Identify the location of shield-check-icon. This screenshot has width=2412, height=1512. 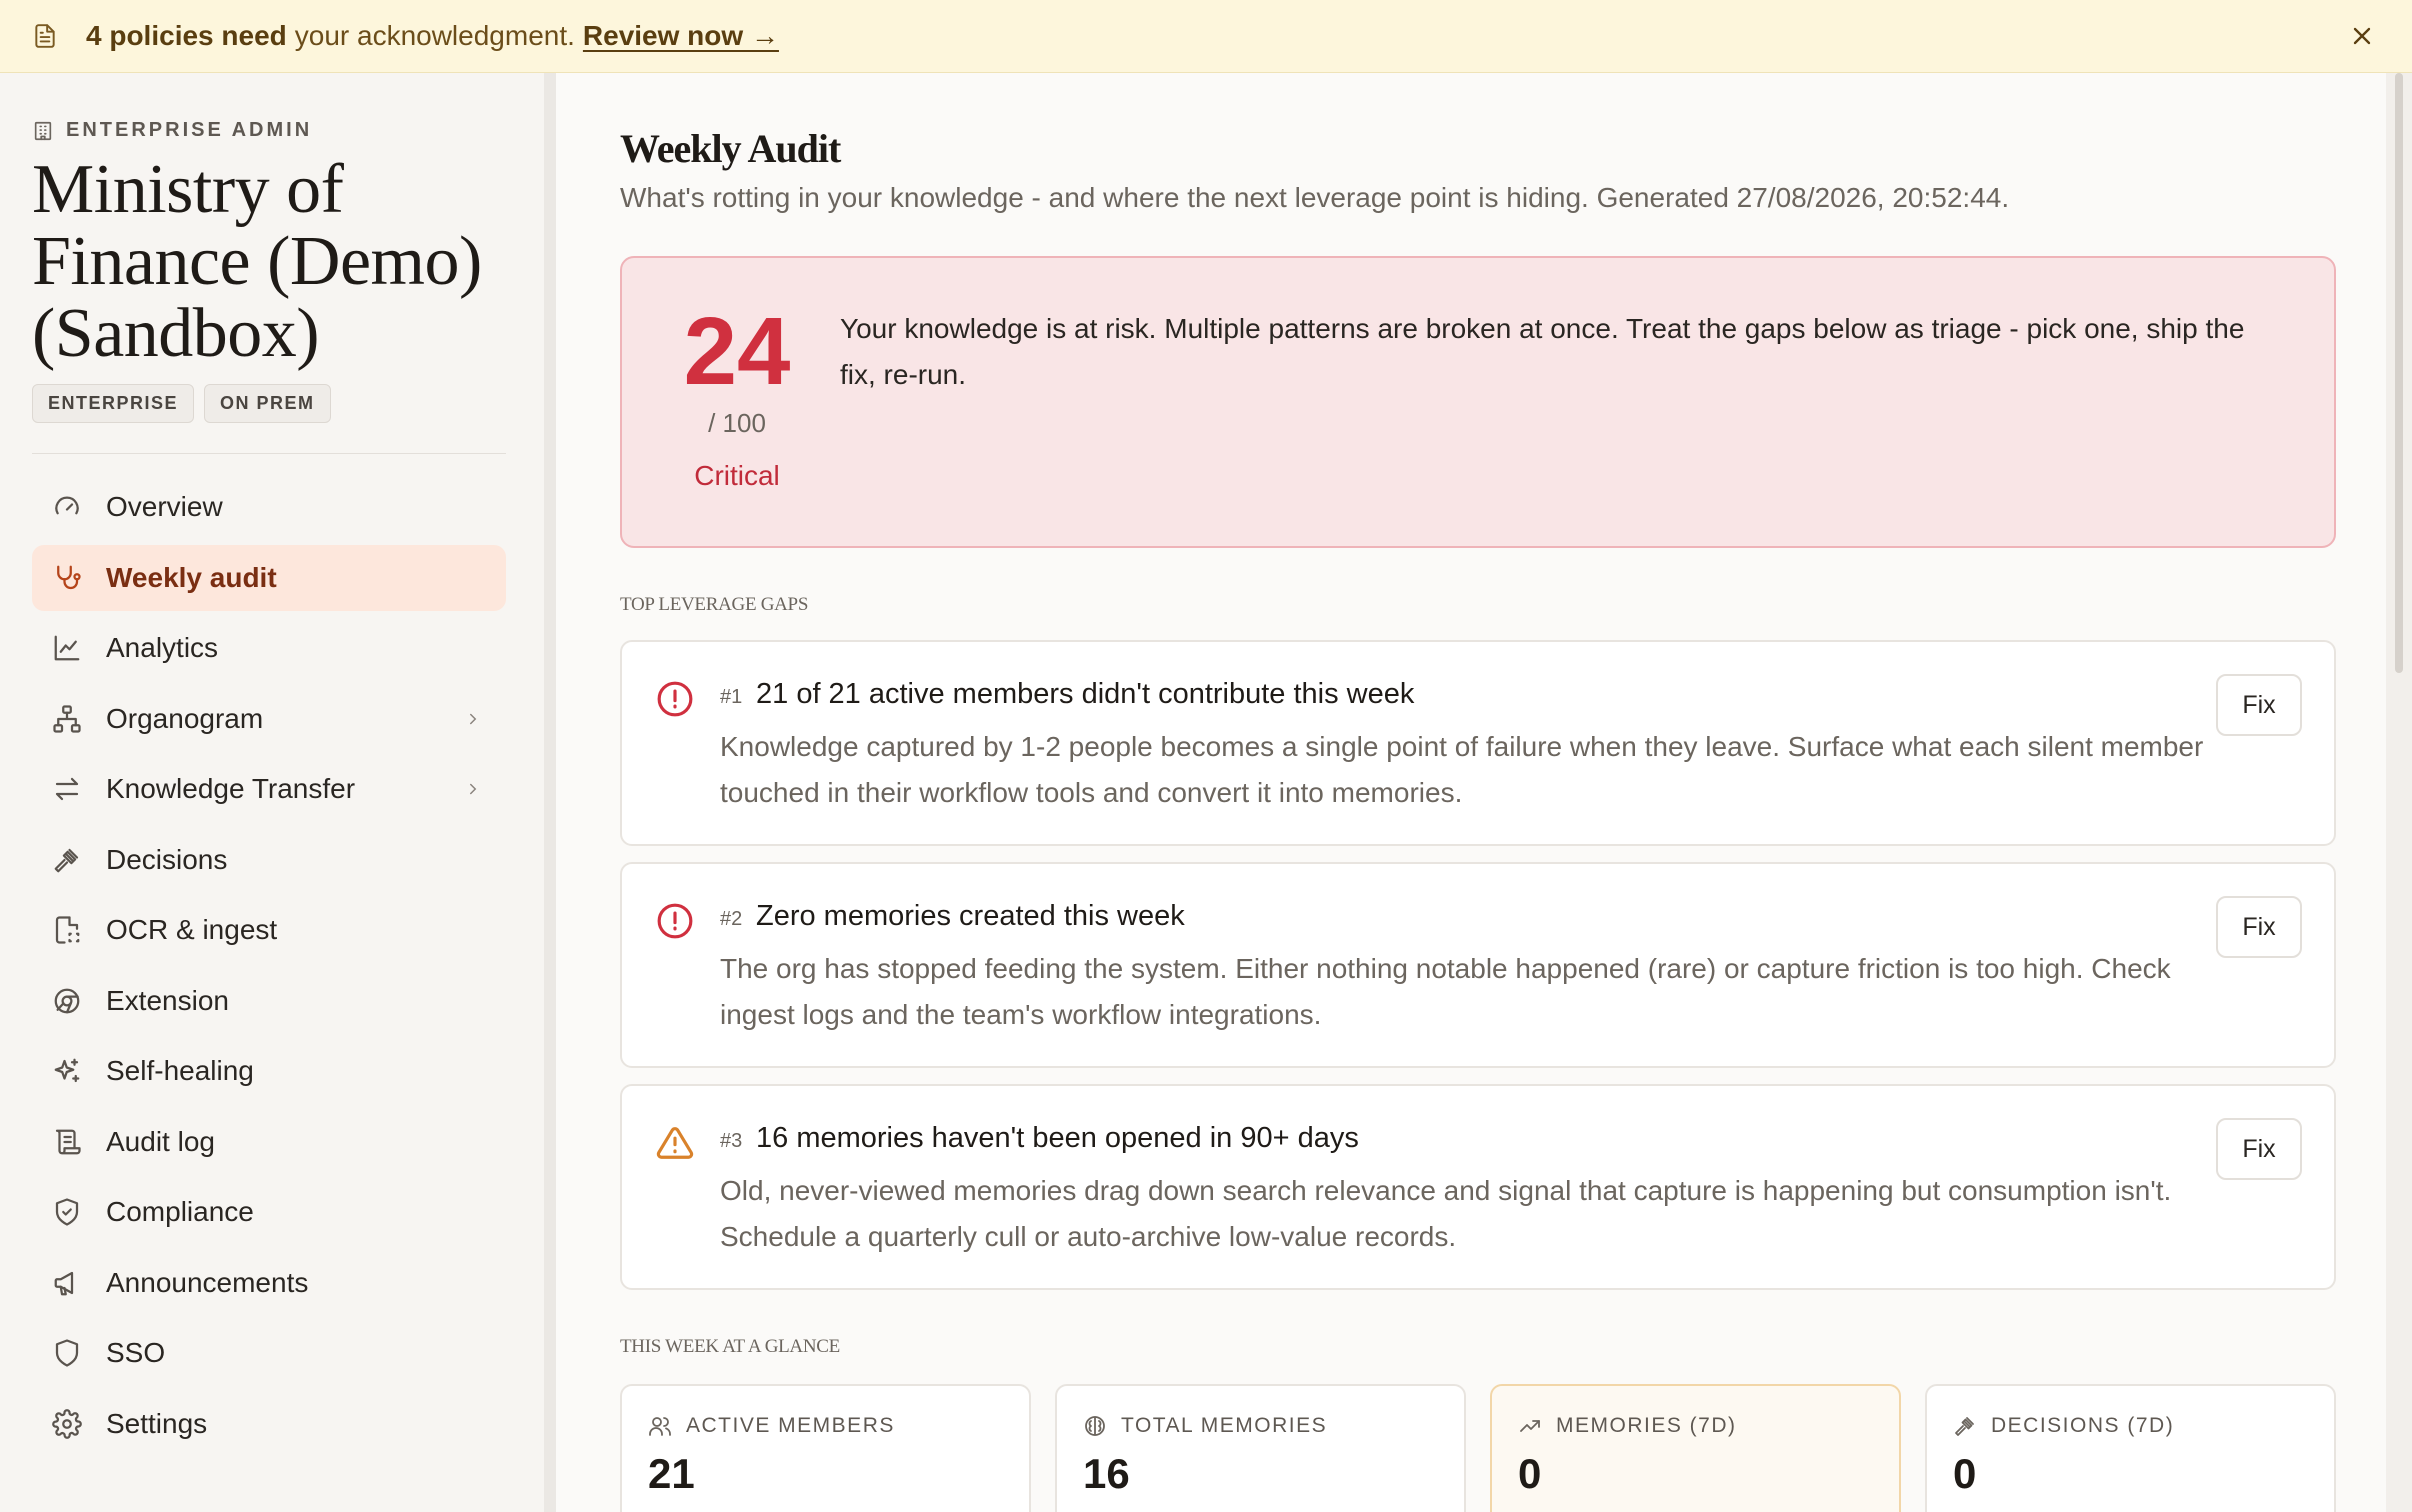
(67, 1212).